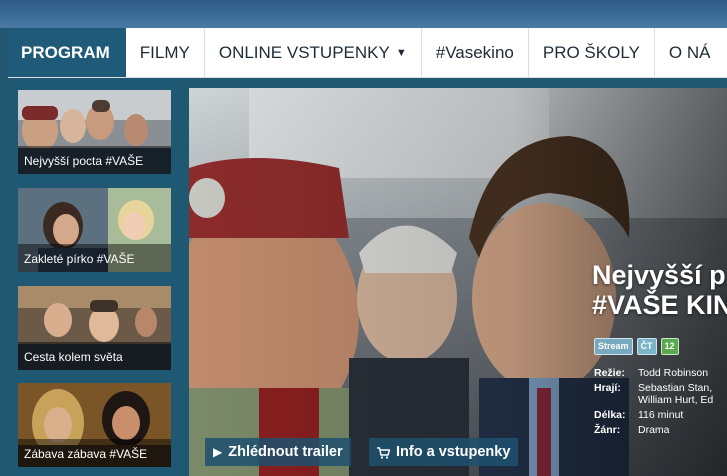 The height and width of the screenshot is (476, 727). I want to click on nav-item-program: PROGRAM, so click(67, 52).